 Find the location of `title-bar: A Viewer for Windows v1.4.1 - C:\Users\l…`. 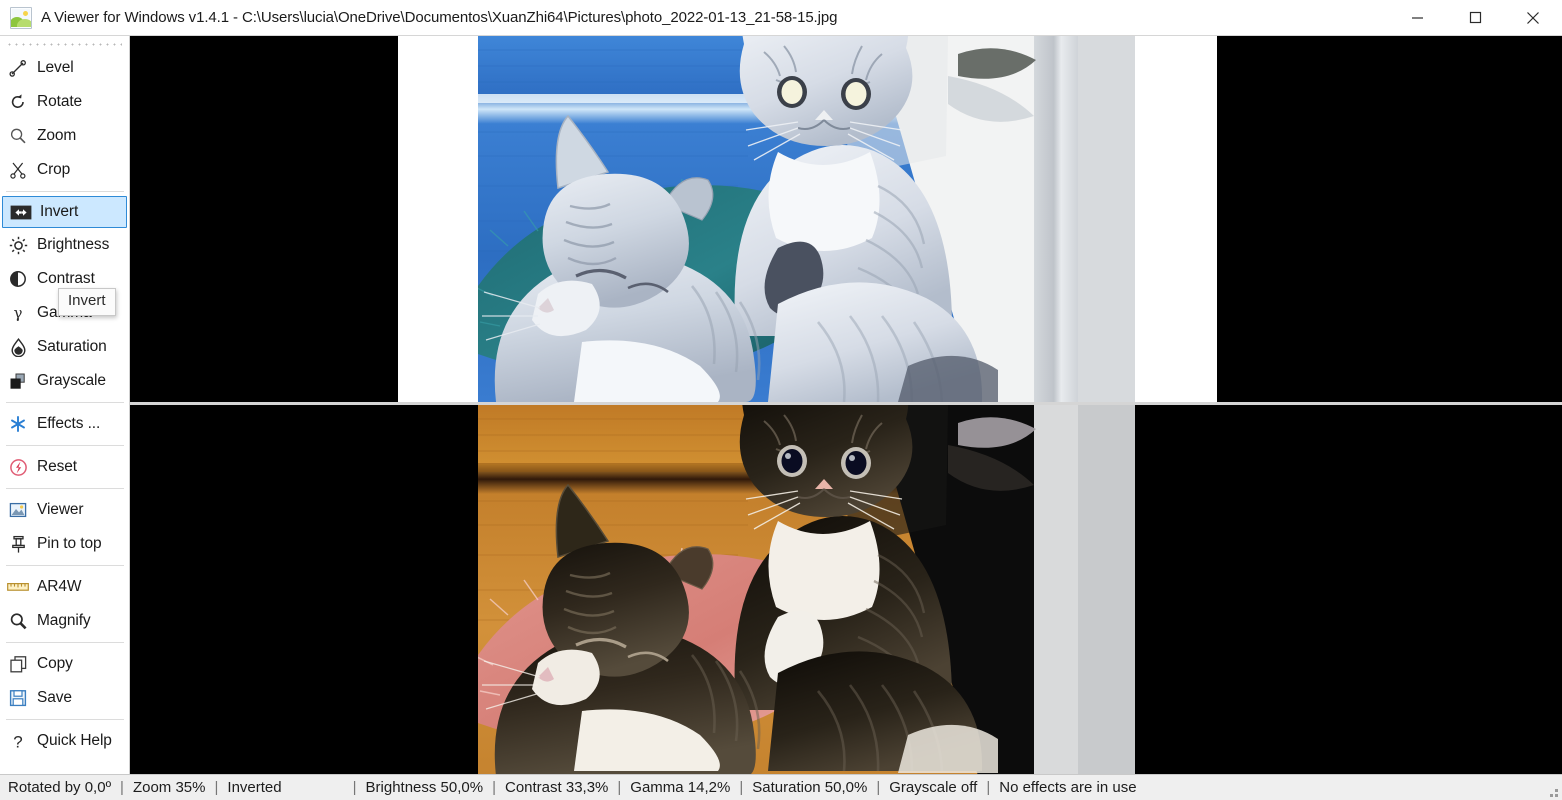

title-bar: A Viewer for Windows v1.4.1 - C:\Users\l… is located at coordinates (781, 18).